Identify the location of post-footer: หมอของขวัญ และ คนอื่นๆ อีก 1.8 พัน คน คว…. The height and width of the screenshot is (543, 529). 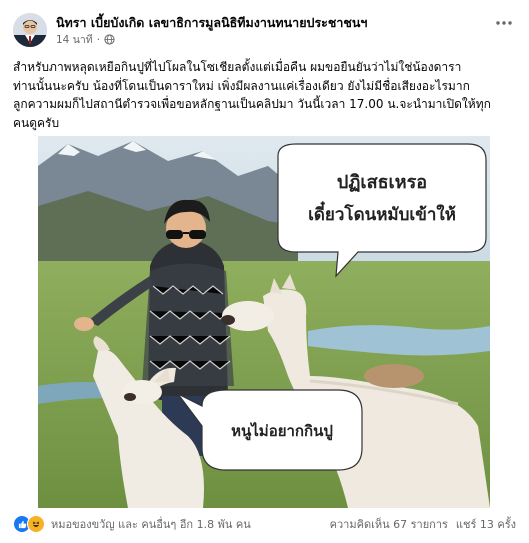
(264, 524).